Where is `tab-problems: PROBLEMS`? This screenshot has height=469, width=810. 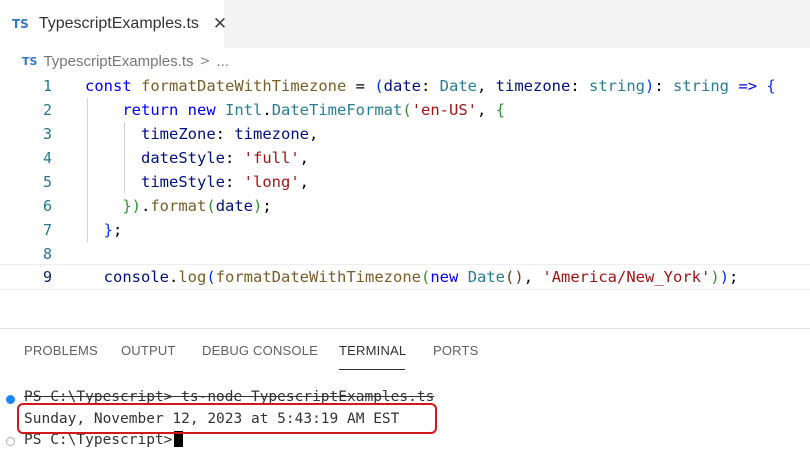
tab-problems: PROBLEMS is located at coordinates (61, 350).